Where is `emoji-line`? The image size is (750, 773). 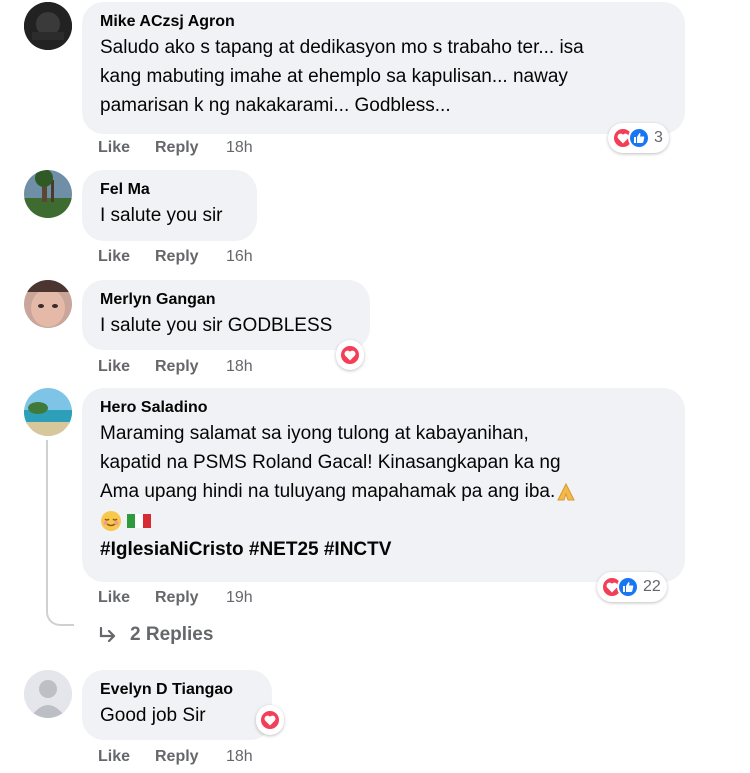 emoji-line is located at coordinates (383, 520).